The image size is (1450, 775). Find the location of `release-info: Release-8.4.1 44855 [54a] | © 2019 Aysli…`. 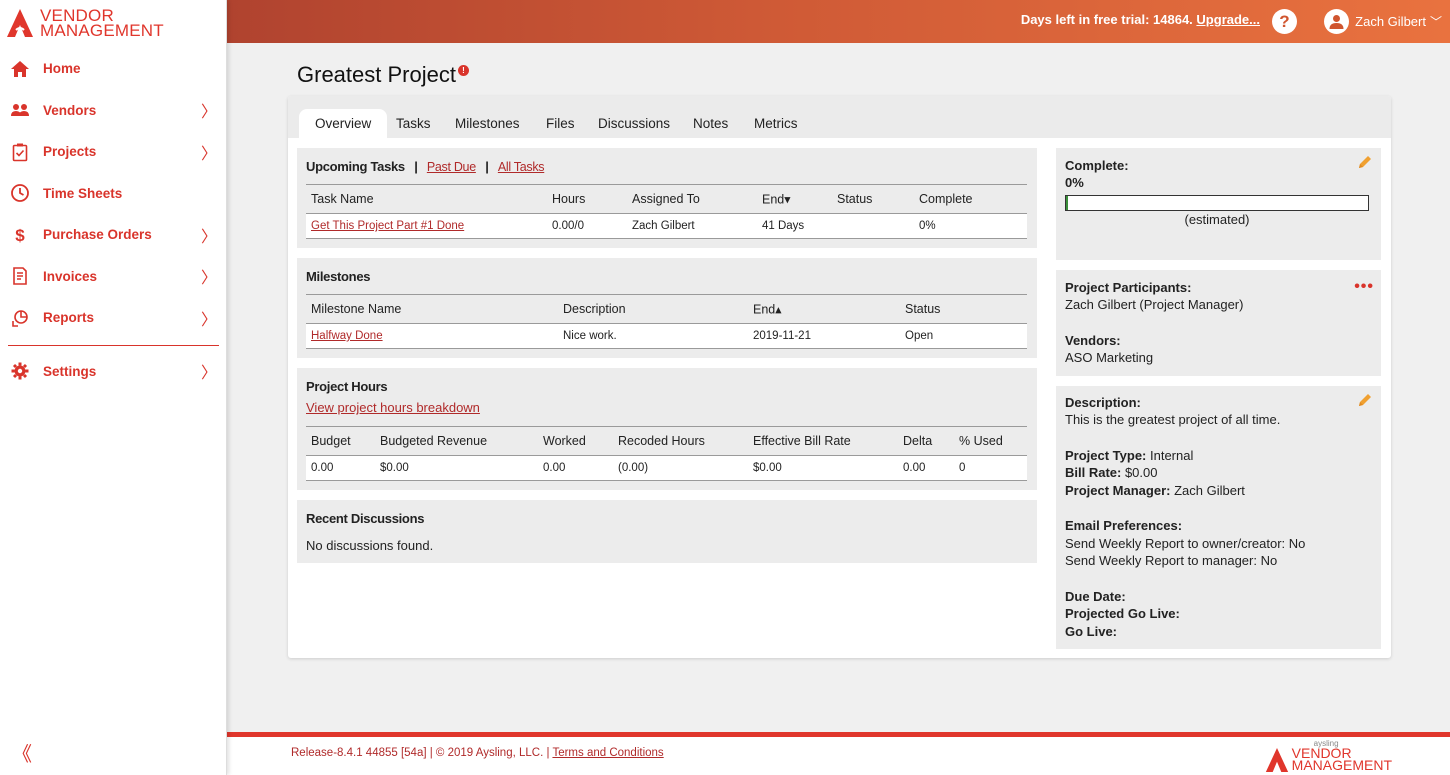

release-info: Release-8.4.1 44855 [54a] | © 2019 Aysli… is located at coordinates (422, 753).